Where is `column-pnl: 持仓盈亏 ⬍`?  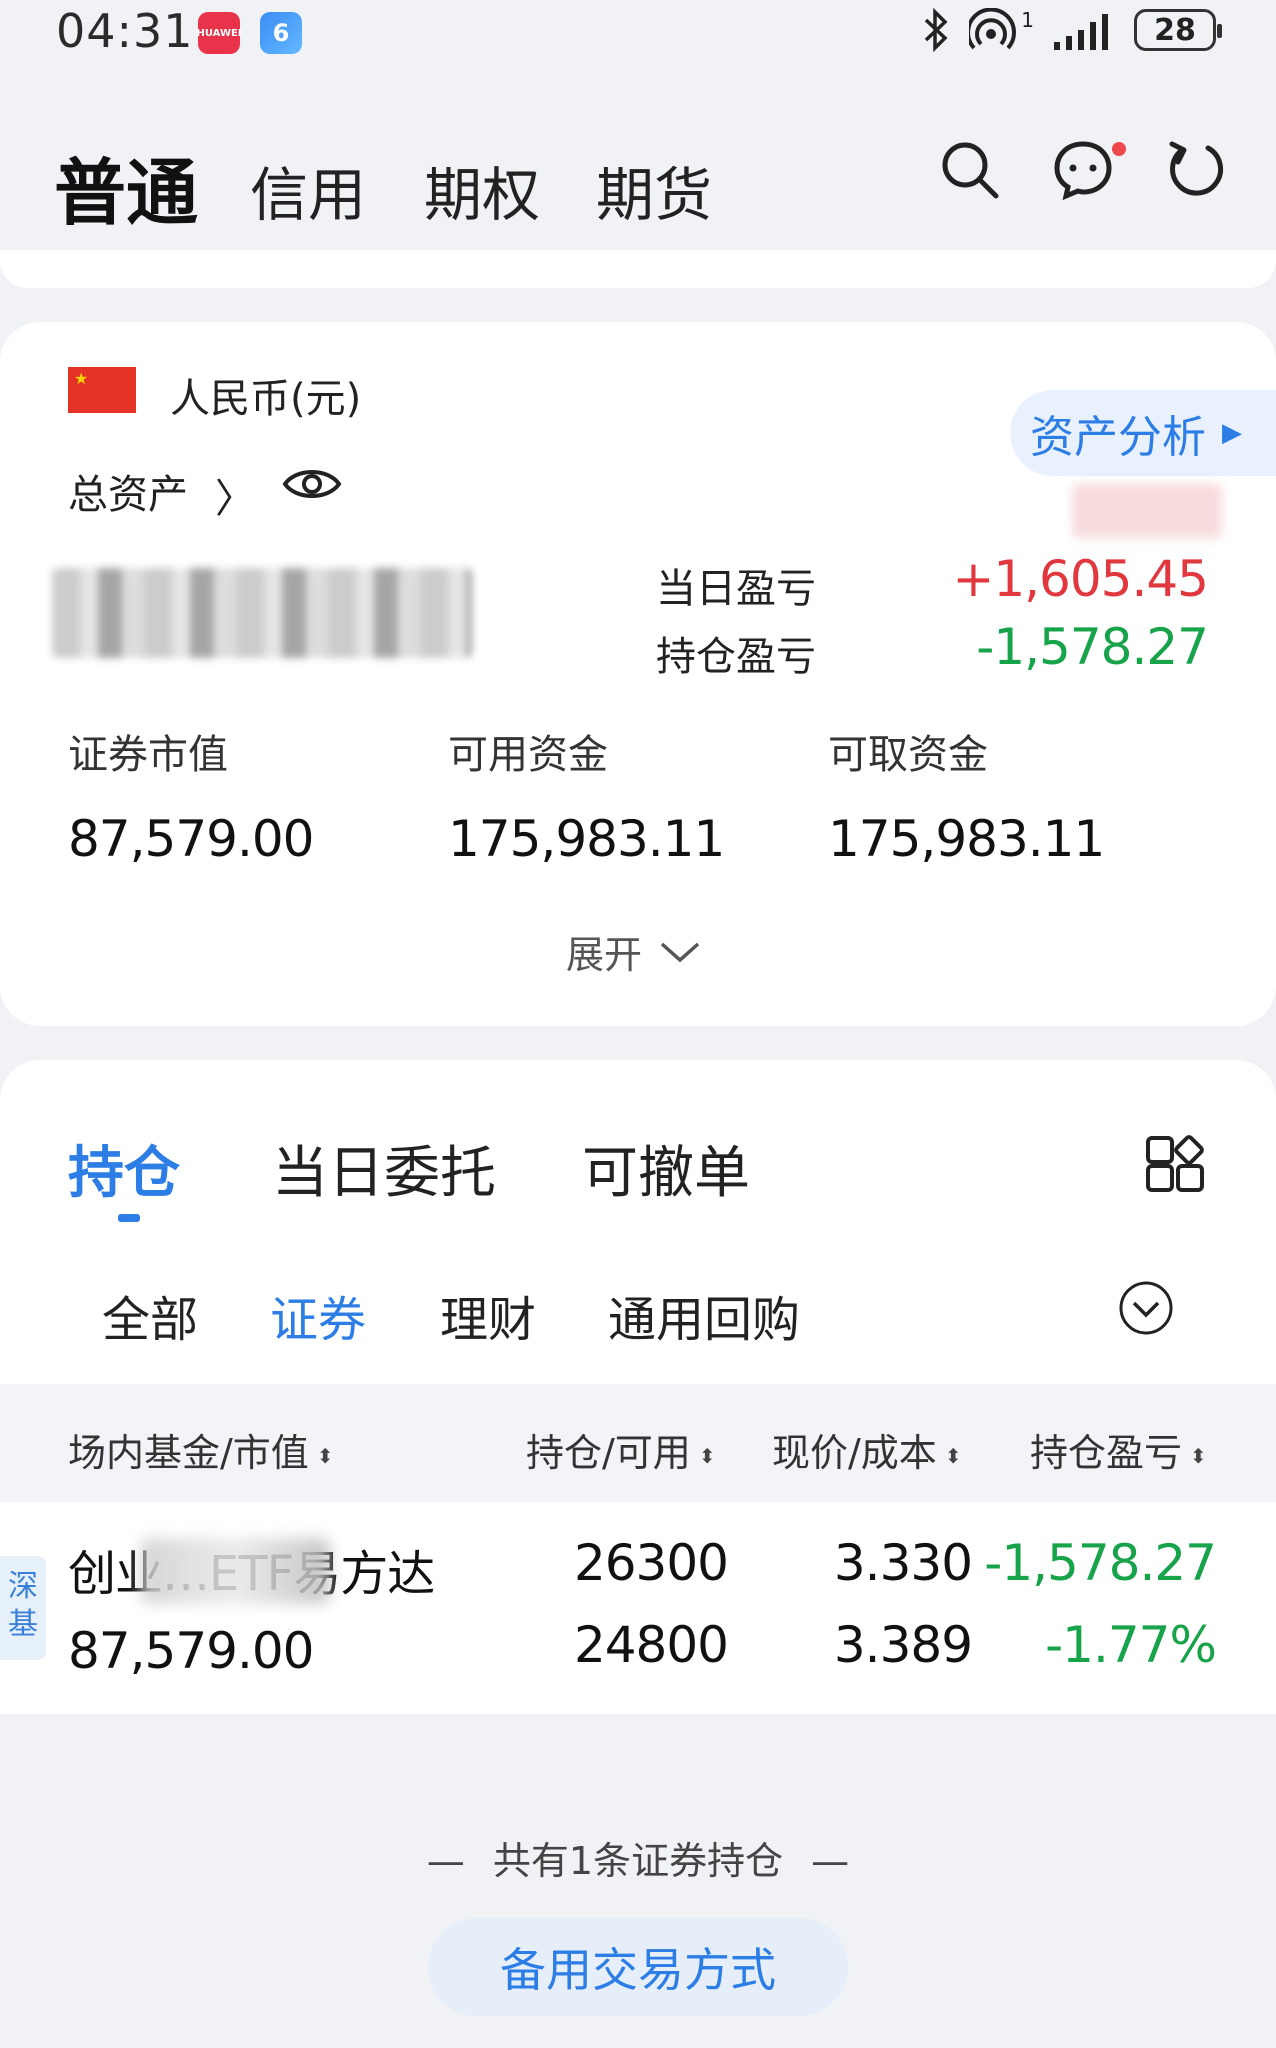 column-pnl: 持仓盈亏 ⬍ is located at coordinates (1118, 1449).